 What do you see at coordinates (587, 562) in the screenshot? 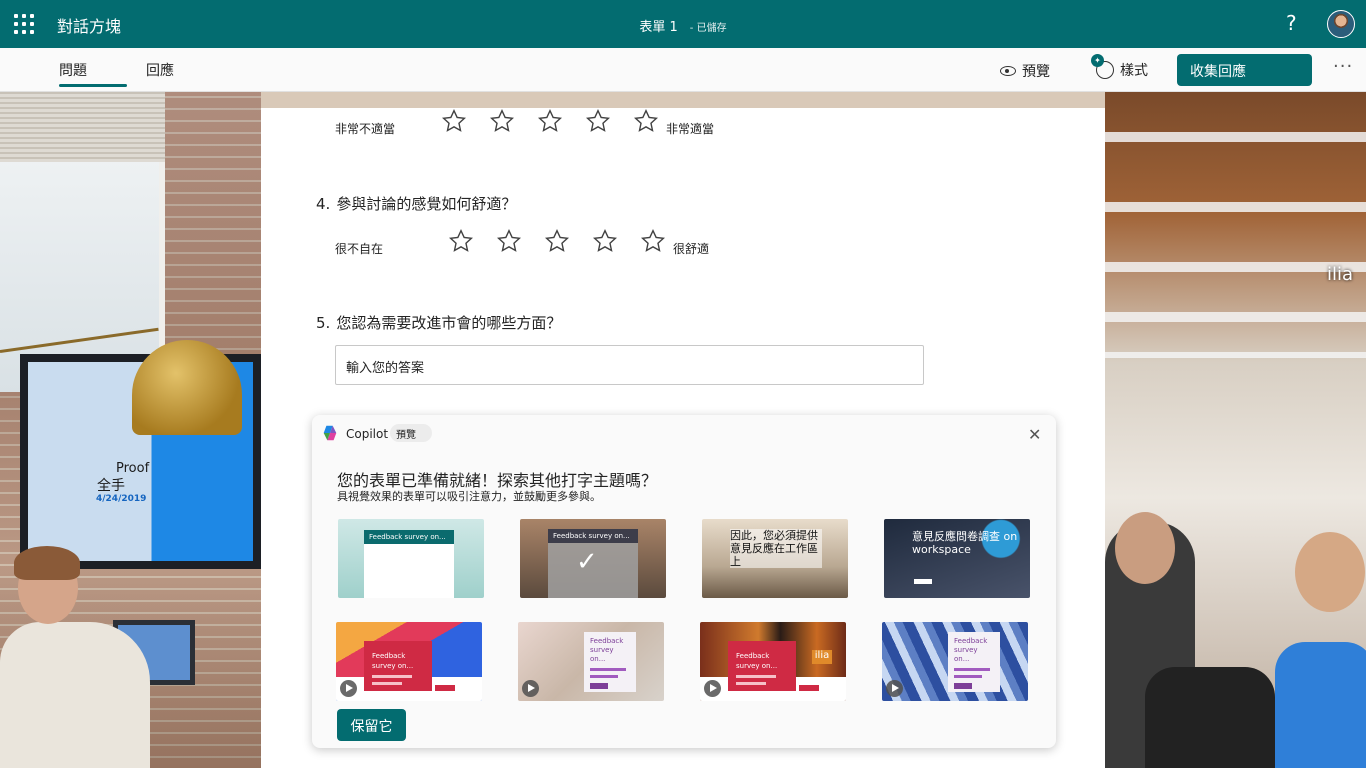
I see `checkmark-icon: ✓` at bounding box center [587, 562].